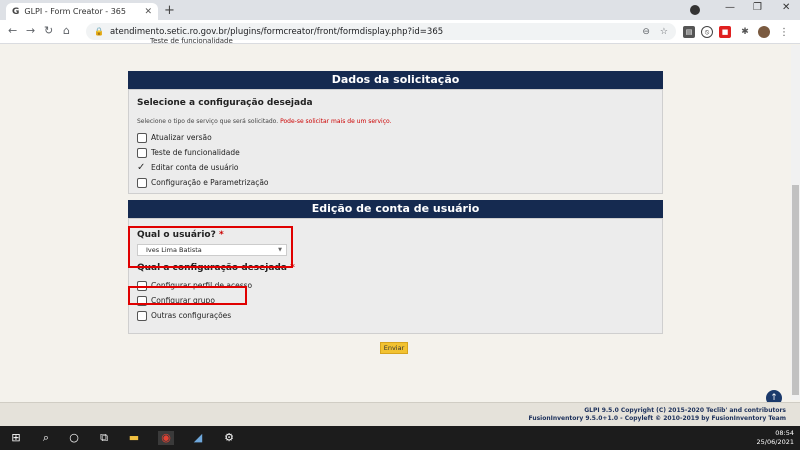 This screenshot has height=450, width=800. What do you see at coordinates (195, 152) in the screenshot?
I see `option-label: Teste de funcionalidade` at bounding box center [195, 152].